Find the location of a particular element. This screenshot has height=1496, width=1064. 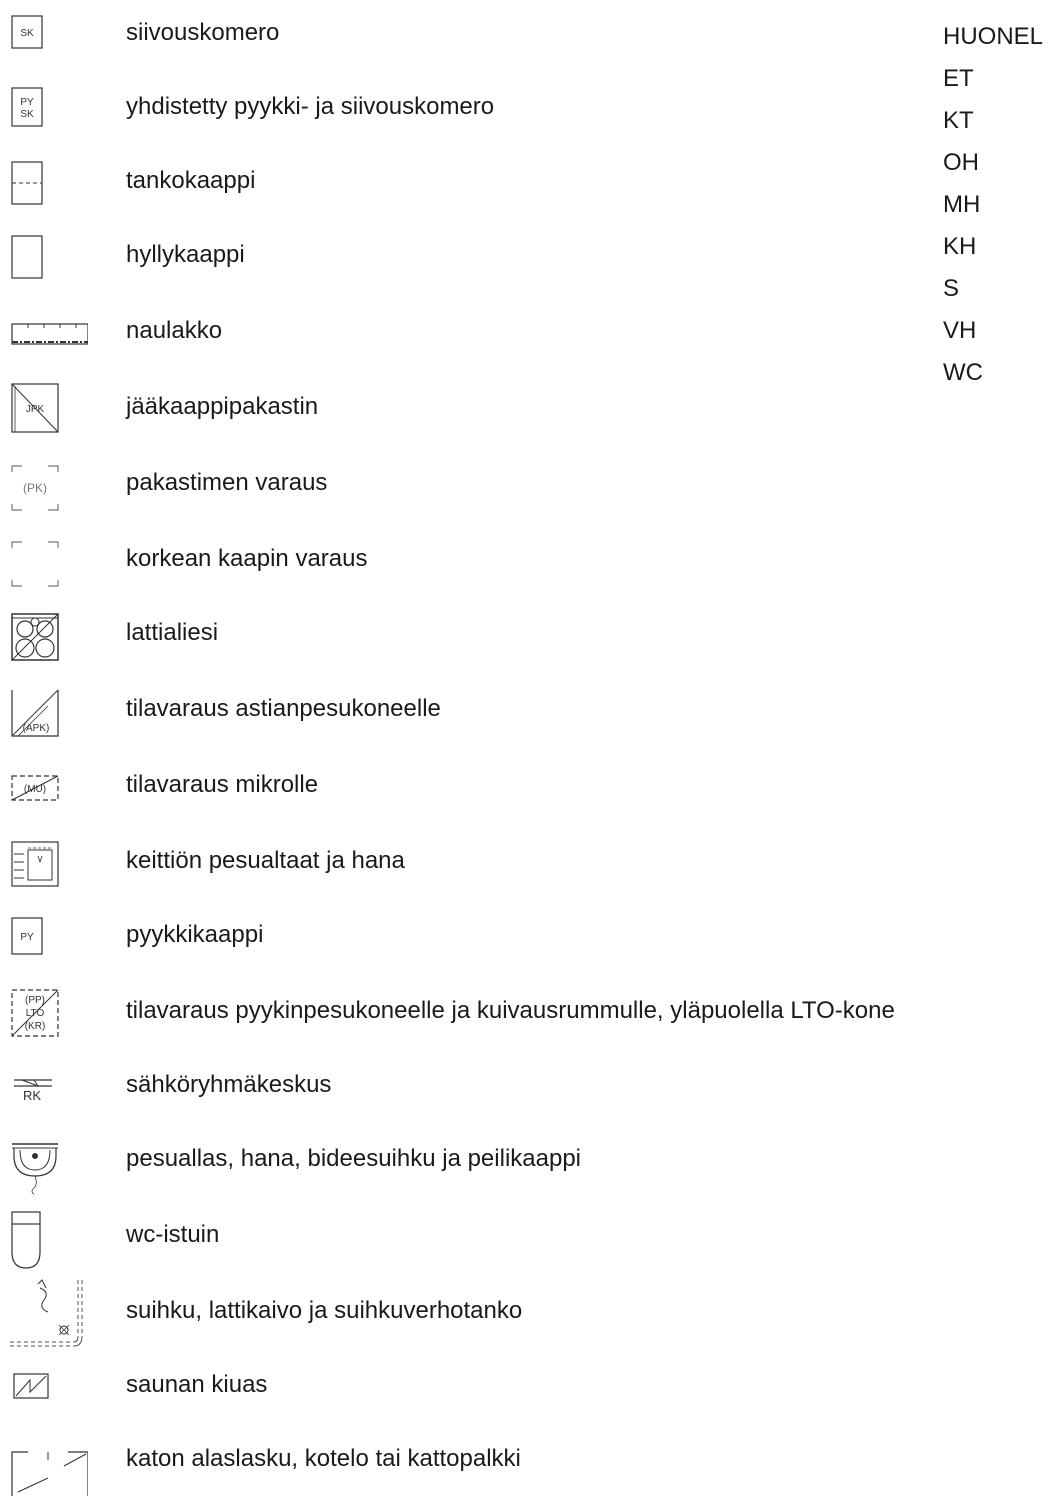

legend-row-wc-istuin: wc-istuin is located at coordinates (532, 1237).